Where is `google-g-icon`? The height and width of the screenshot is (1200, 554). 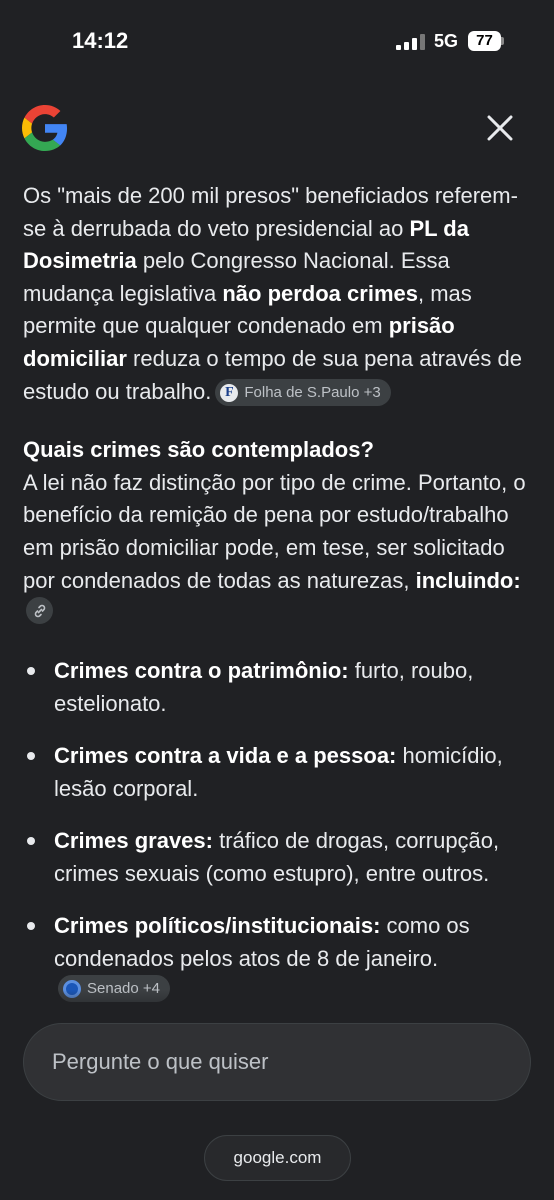
google-g-icon is located at coordinates (45, 128).